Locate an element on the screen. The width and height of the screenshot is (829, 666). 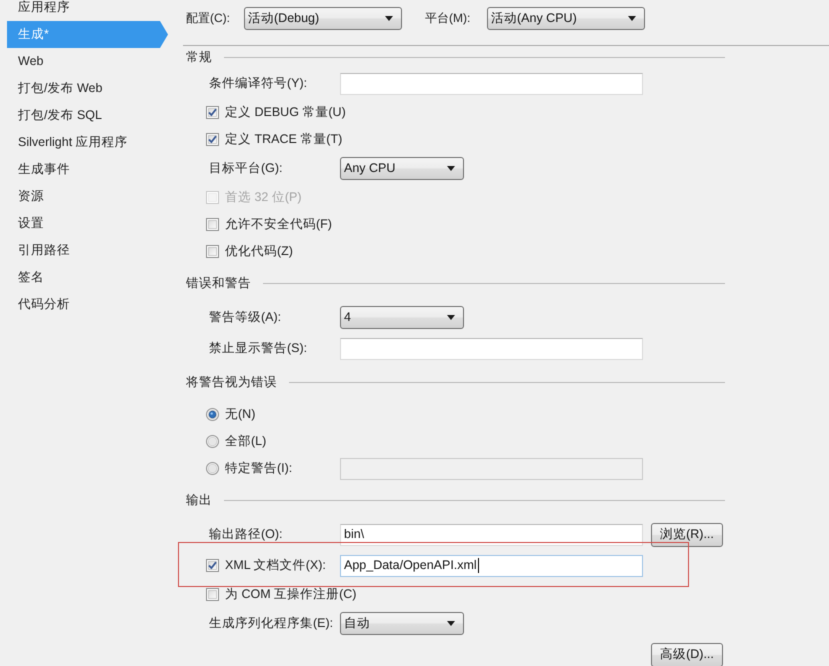
text-field: App_Data/OpenAPI.xml is located at coordinates (491, 565).